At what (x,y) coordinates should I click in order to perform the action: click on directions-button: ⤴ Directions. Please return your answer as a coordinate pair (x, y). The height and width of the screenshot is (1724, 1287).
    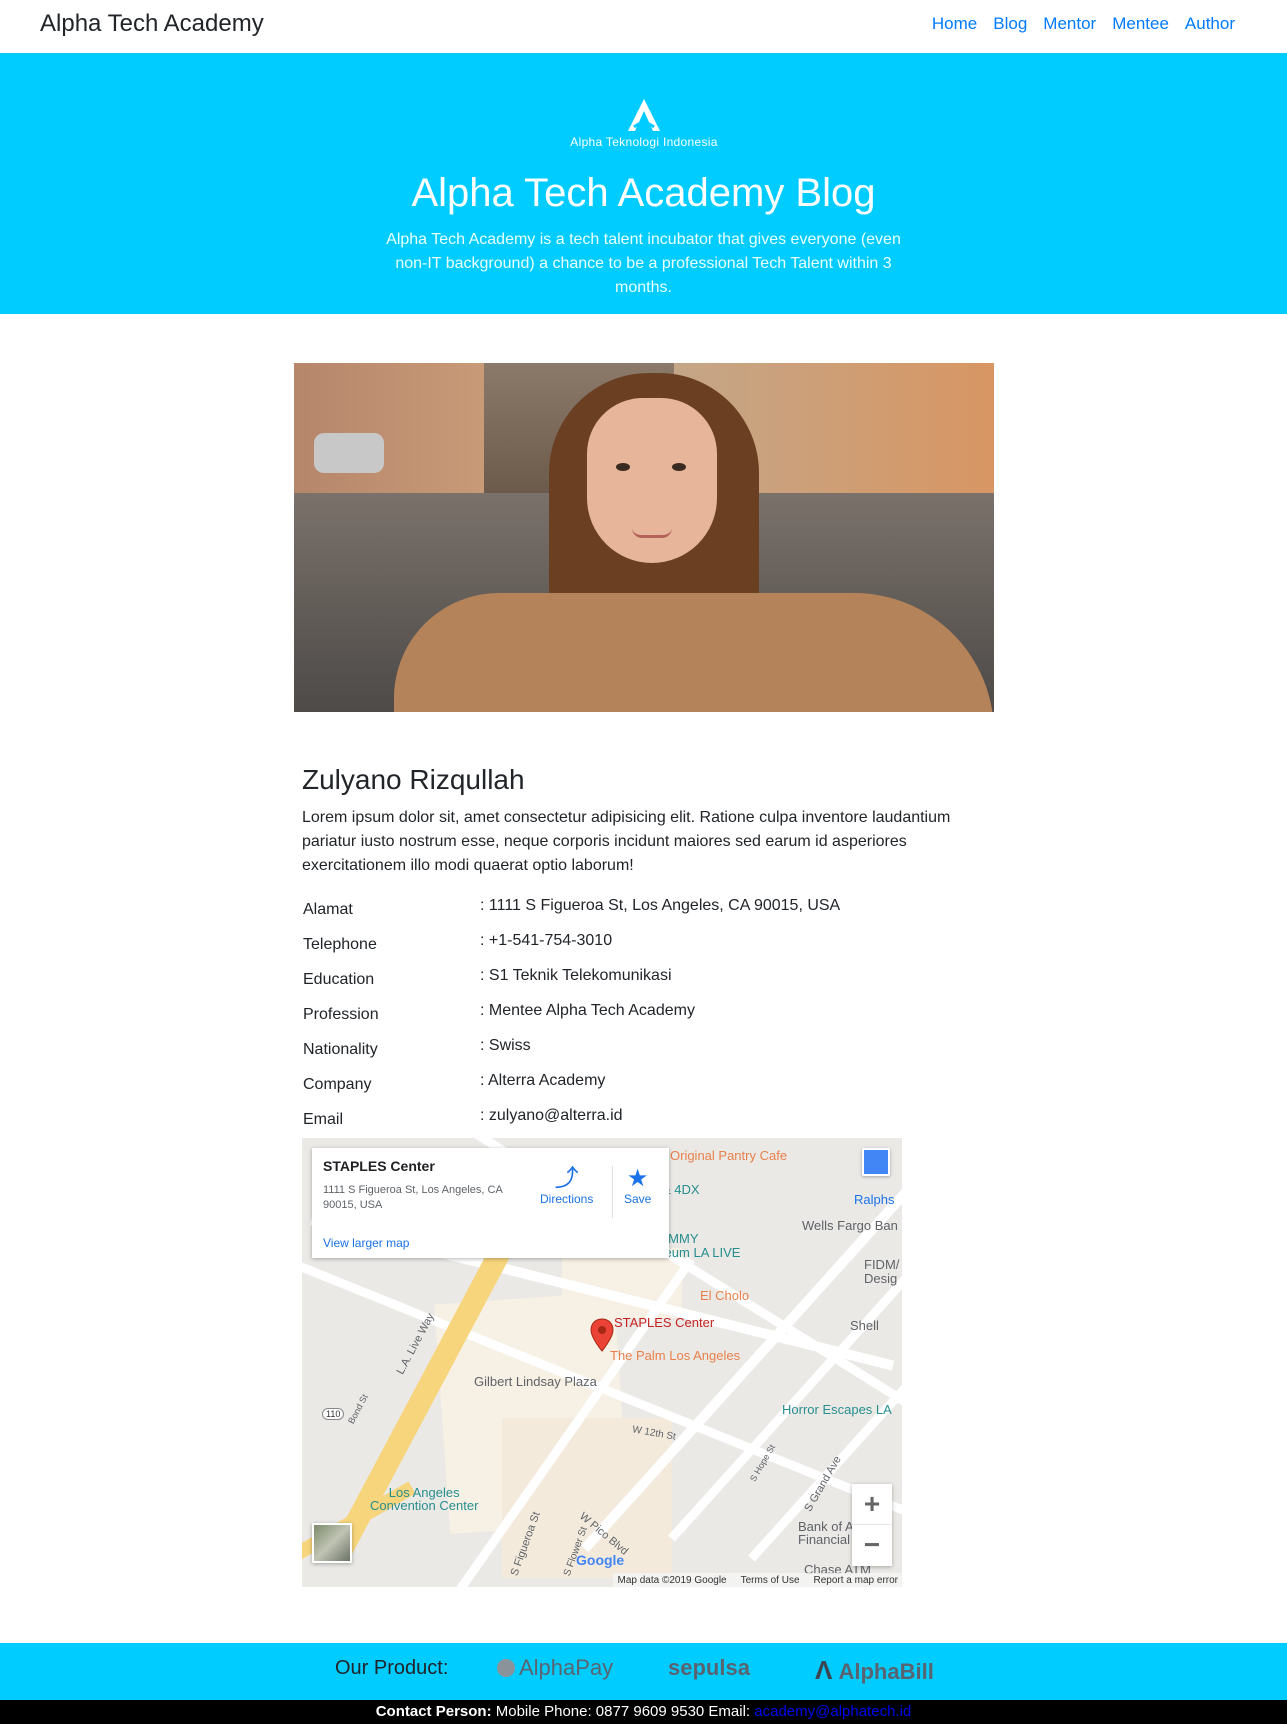
    Looking at the image, I should click on (567, 1186).